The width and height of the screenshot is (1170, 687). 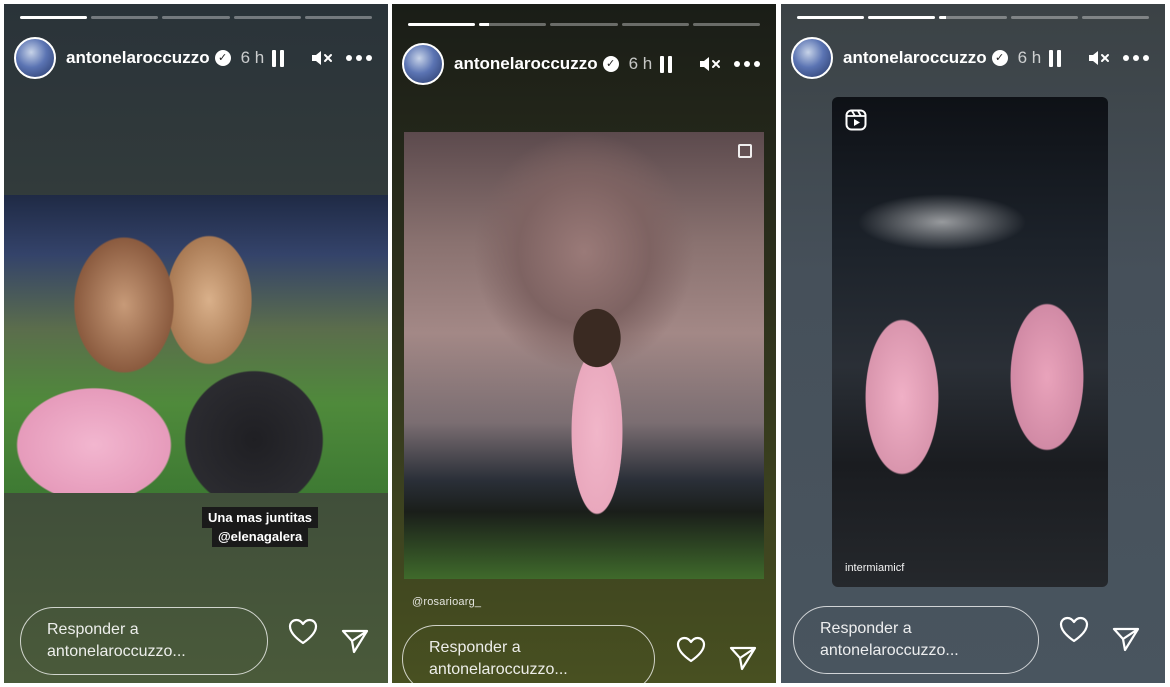 What do you see at coordinates (446, 602) in the screenshot?
I see `photo-credit-tag: @rosarioarg_` at bounding box center [446, 602].